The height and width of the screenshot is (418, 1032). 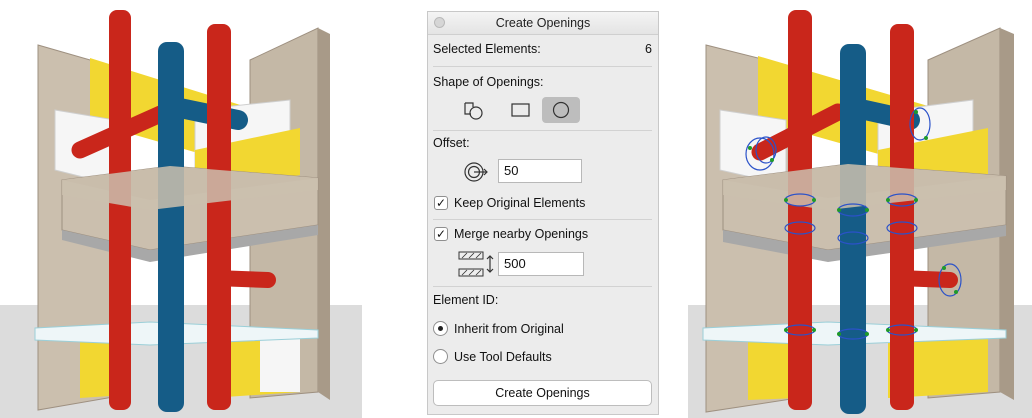 I want to click on circle-icon, so click(x=561, y=110).